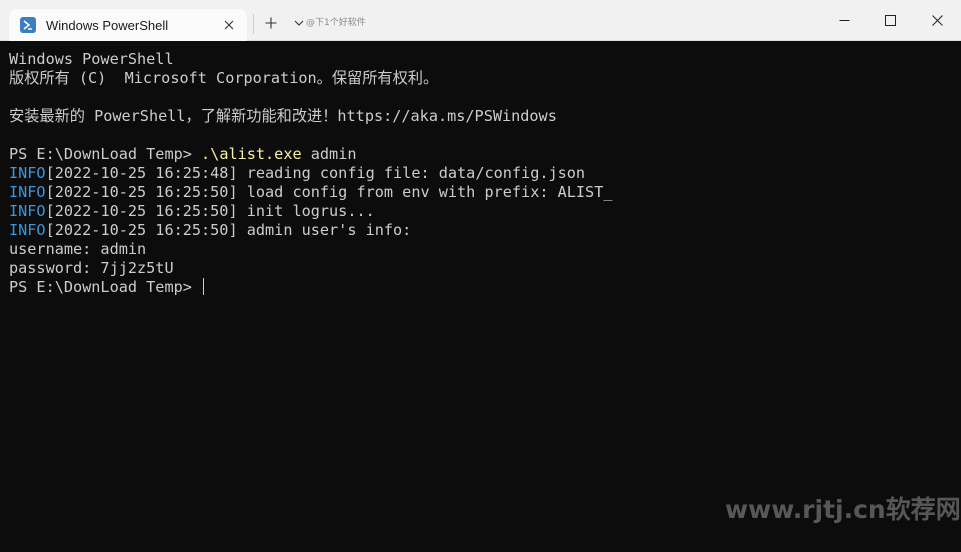 The height and width of the screenshot is (552, 961). Describe the element at coordinates (253, 24) in the screenshot. I see `tab-divider` at that location.